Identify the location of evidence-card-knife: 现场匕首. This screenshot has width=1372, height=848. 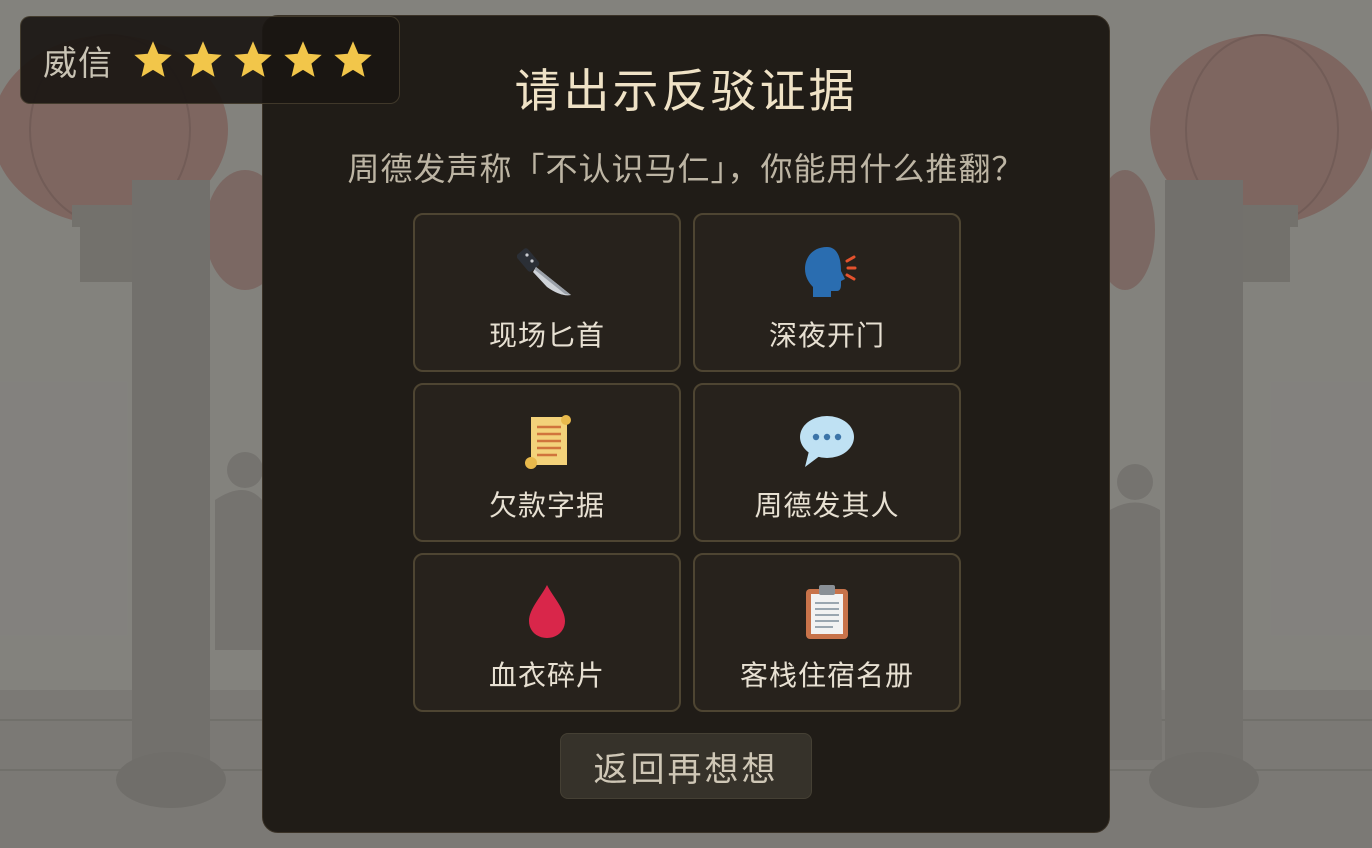
(547, 292).